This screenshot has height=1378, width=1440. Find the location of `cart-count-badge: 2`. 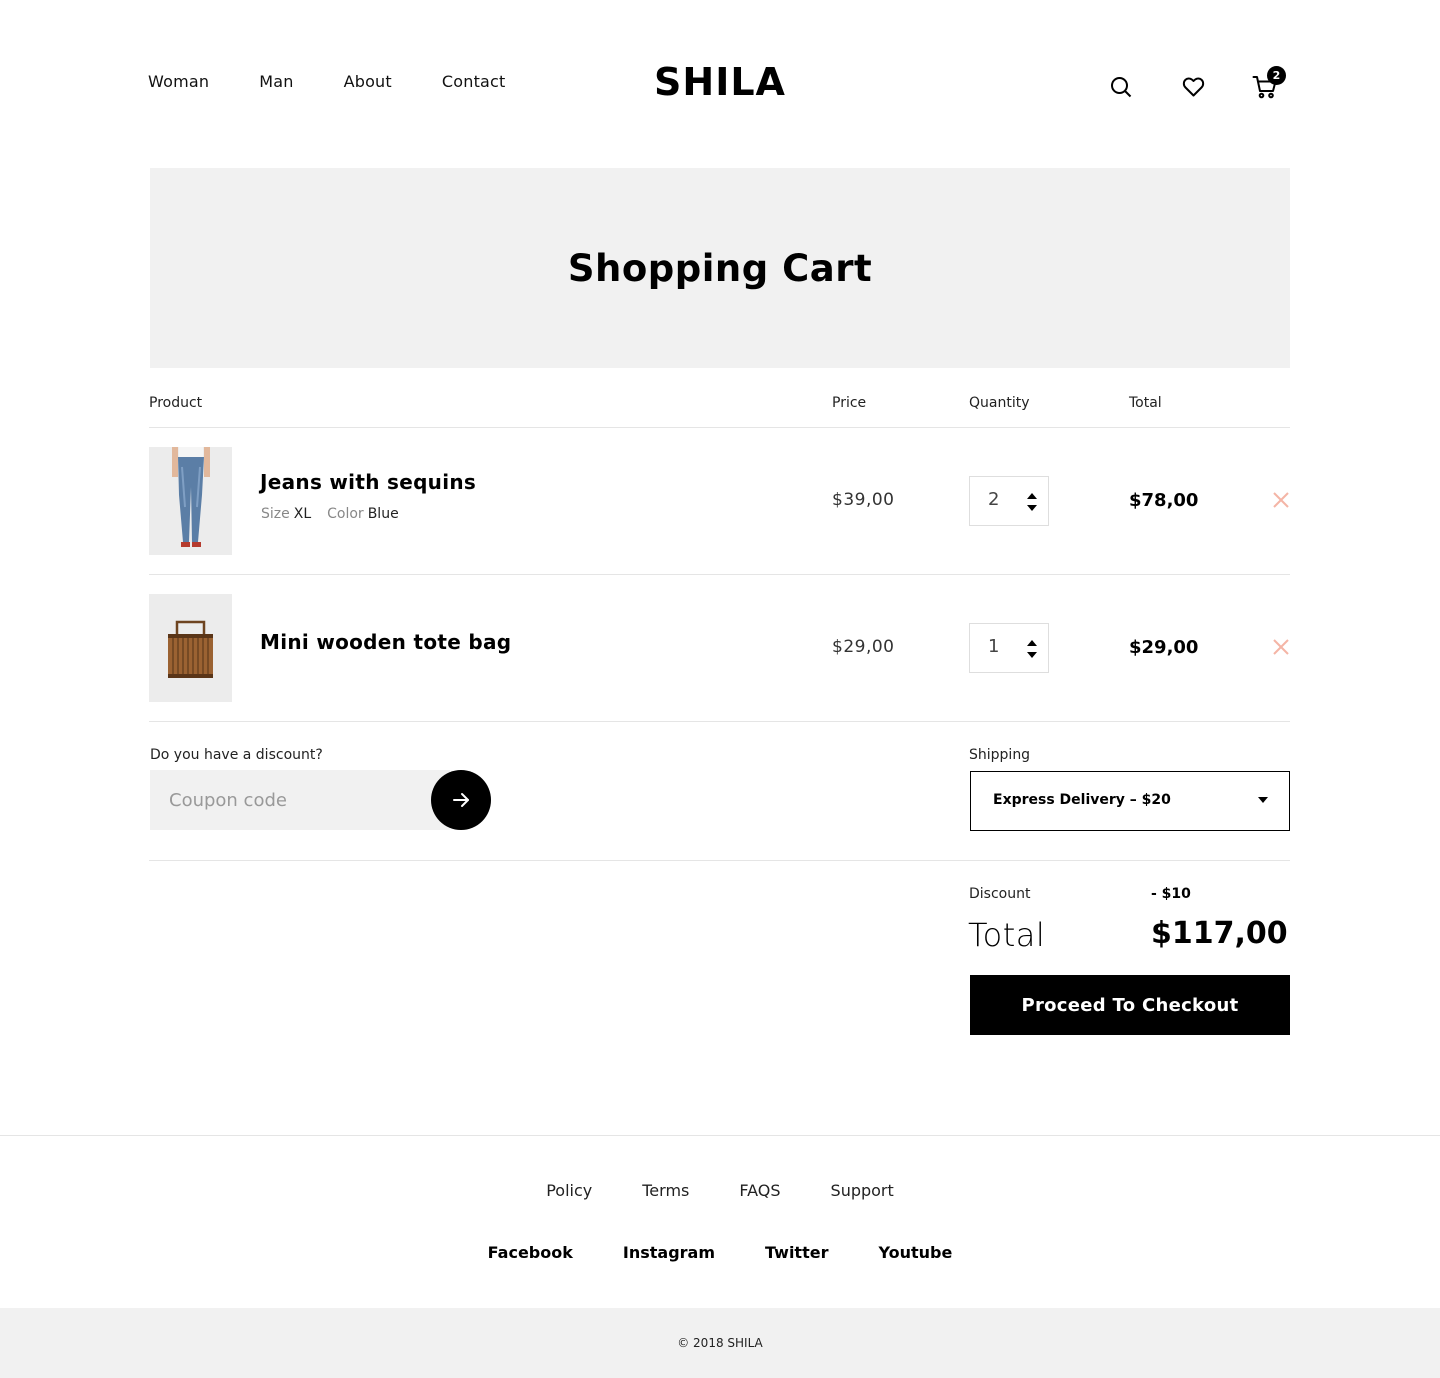

cart-count-badge: 2 is located at coordinates (1276, 75).